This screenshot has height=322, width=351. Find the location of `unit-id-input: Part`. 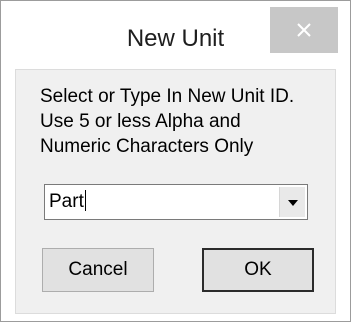

unit-id-input: Part is located at coordinates (67, 202).